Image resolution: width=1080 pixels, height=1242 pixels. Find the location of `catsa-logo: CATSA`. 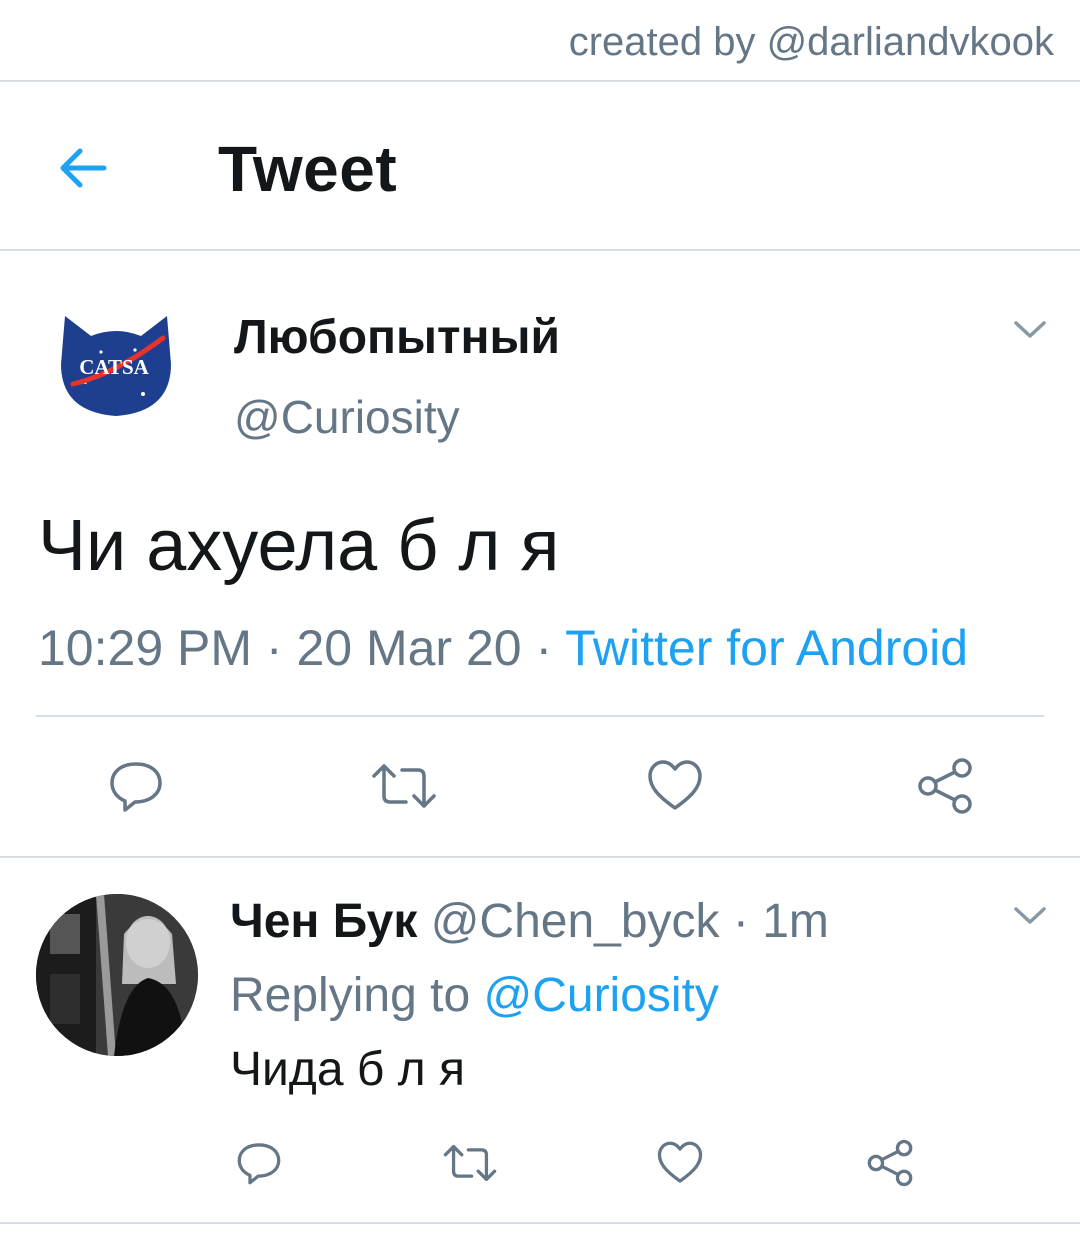

catsa-logo: CATSA is located at coordinates (116, 366).